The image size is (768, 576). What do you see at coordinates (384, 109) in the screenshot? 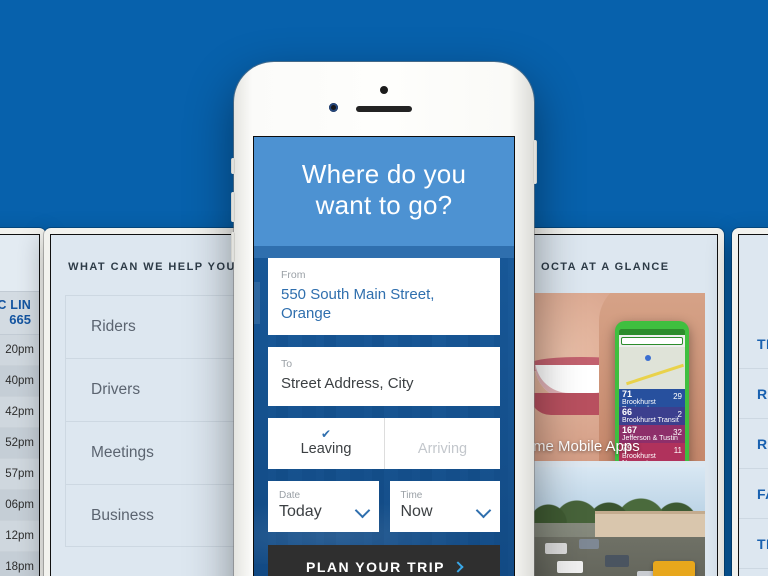
I see `earpiece-speaker-icon` at bounding box center [384, 109].